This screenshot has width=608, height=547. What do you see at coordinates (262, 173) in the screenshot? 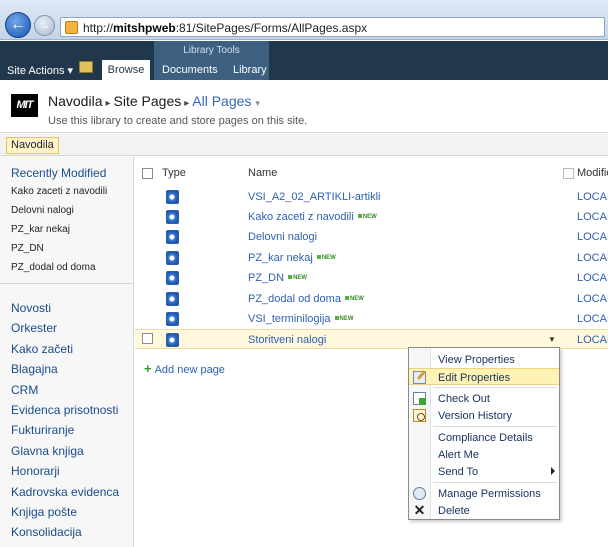
I see `column-header-name: Name` at bounding box center [262, 173].